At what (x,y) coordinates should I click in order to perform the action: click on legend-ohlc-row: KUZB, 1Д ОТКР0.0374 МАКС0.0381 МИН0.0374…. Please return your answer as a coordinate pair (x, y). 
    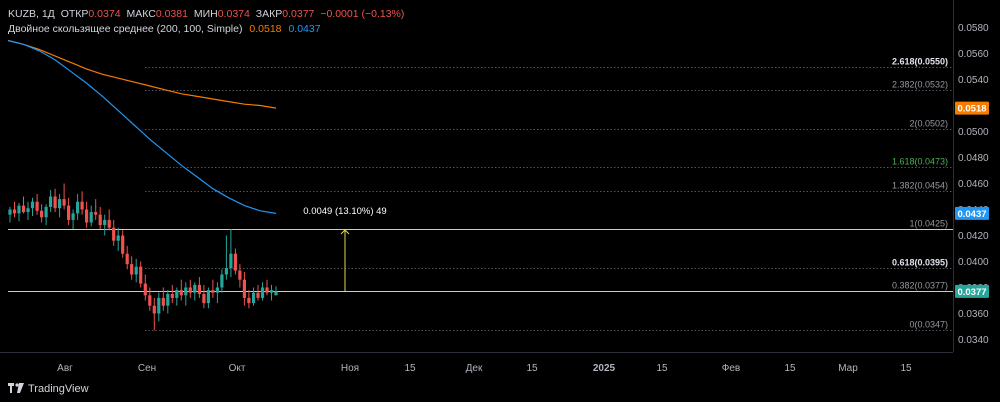
    Looking at the image, I should click on (206, 14).